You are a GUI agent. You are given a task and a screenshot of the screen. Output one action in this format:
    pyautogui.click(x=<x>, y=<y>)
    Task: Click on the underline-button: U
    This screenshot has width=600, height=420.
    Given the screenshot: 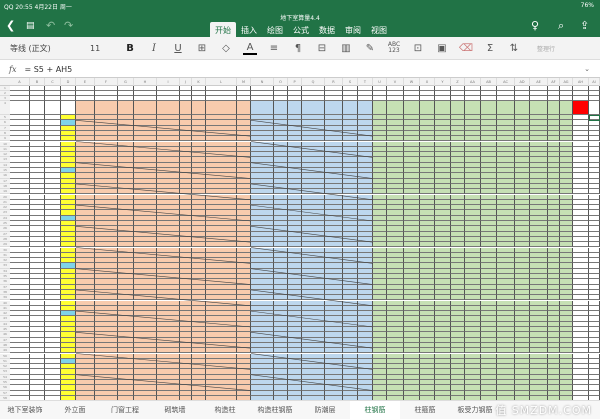 What is the action you would take?
    pyautogui.click(x=178, y=48)
    